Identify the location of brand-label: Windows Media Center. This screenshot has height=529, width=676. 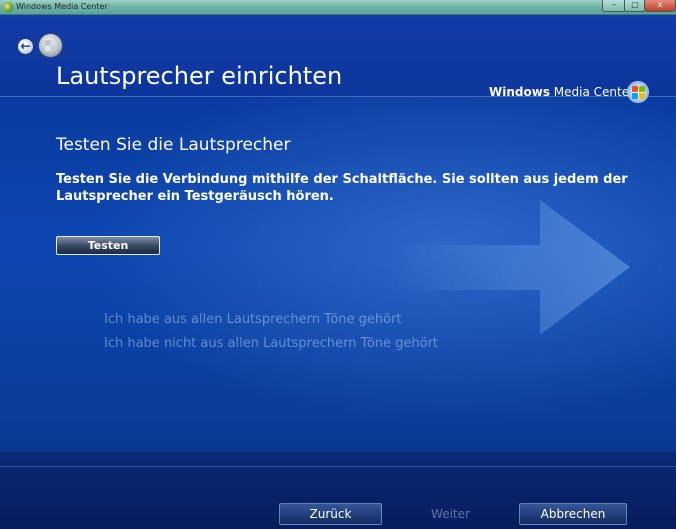
(561, 92).